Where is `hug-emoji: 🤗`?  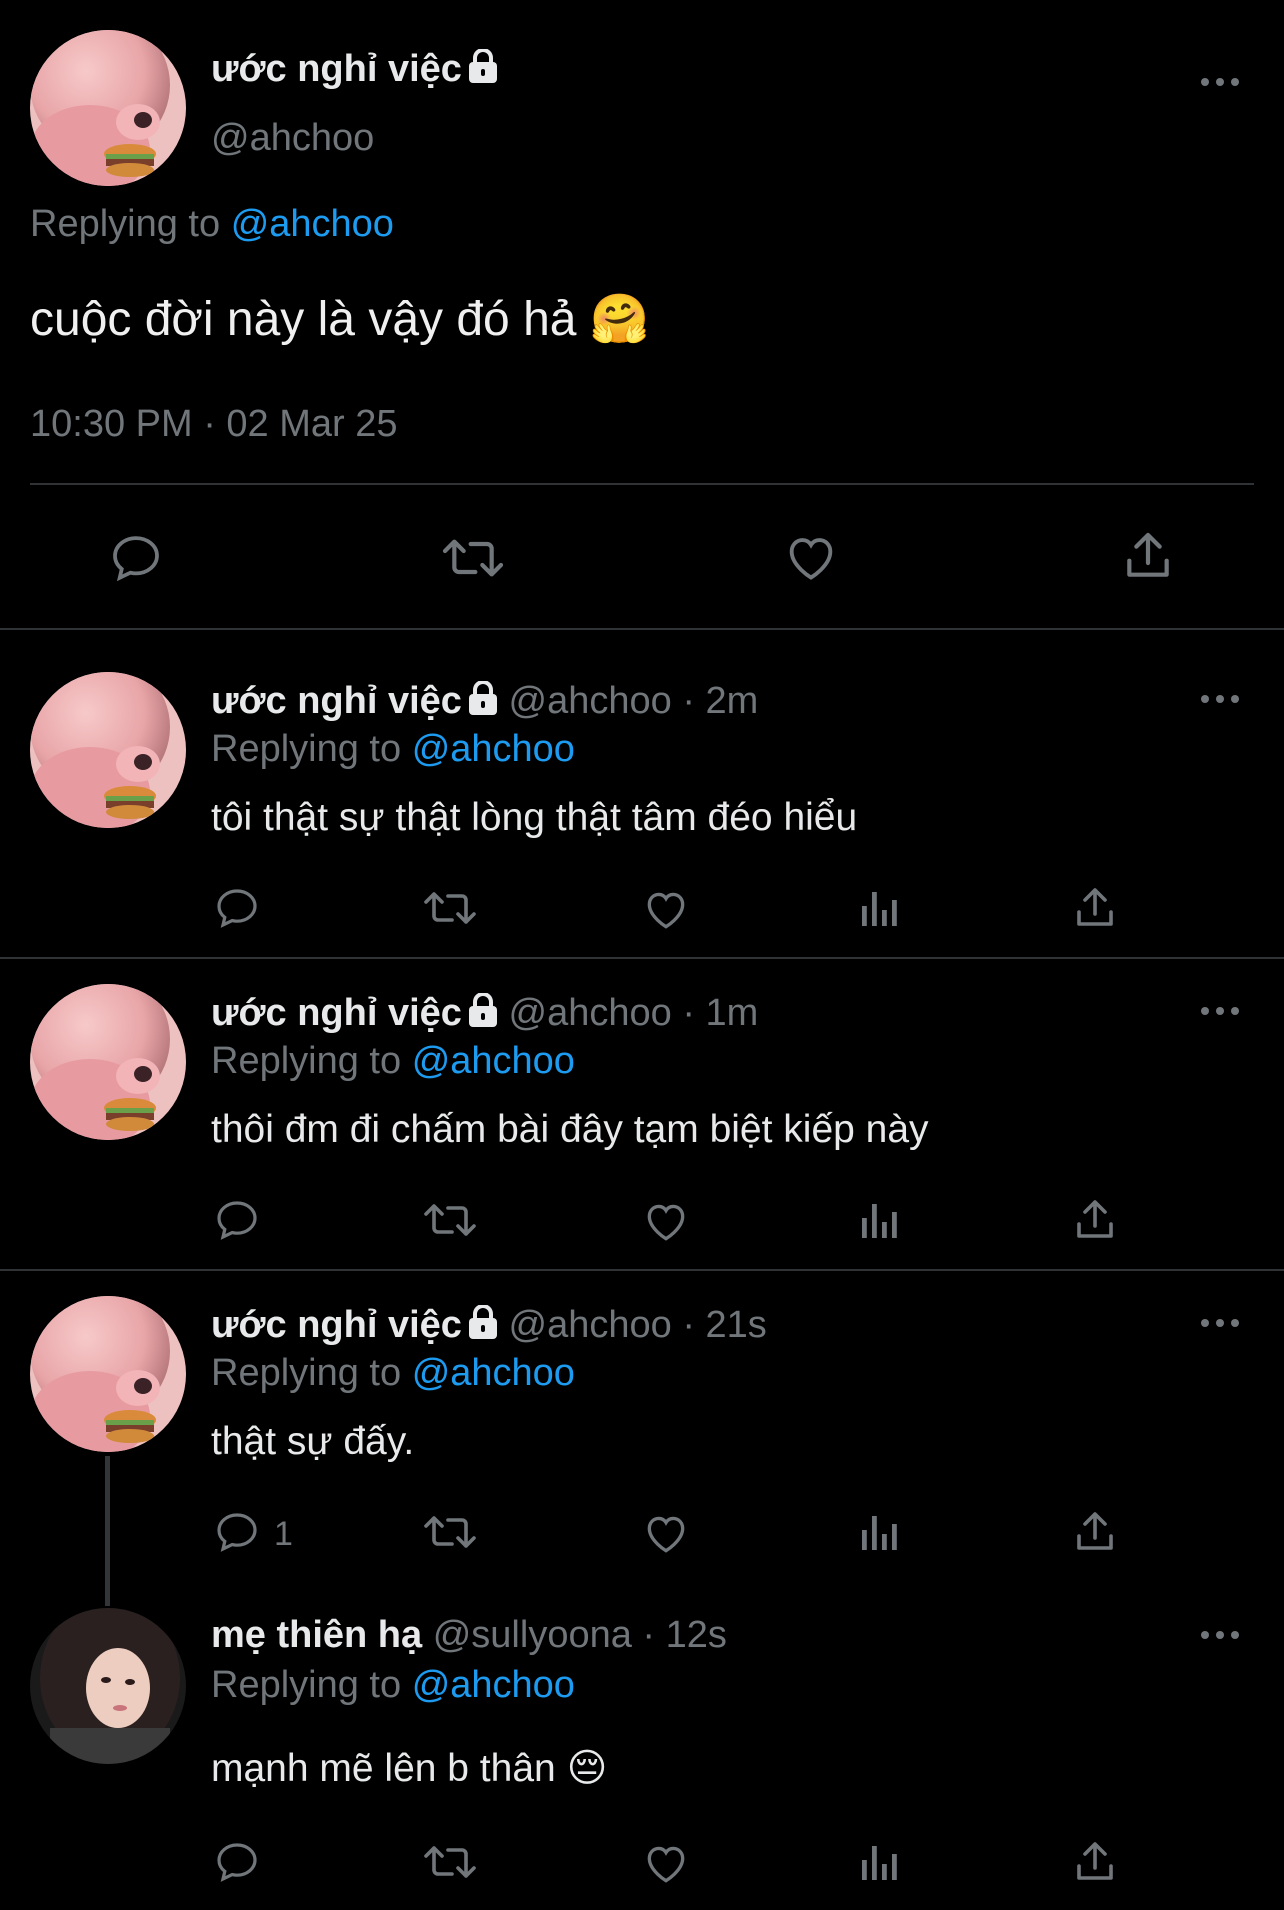
hug-emoji: 🤗 is located at coordinates (619, 319).